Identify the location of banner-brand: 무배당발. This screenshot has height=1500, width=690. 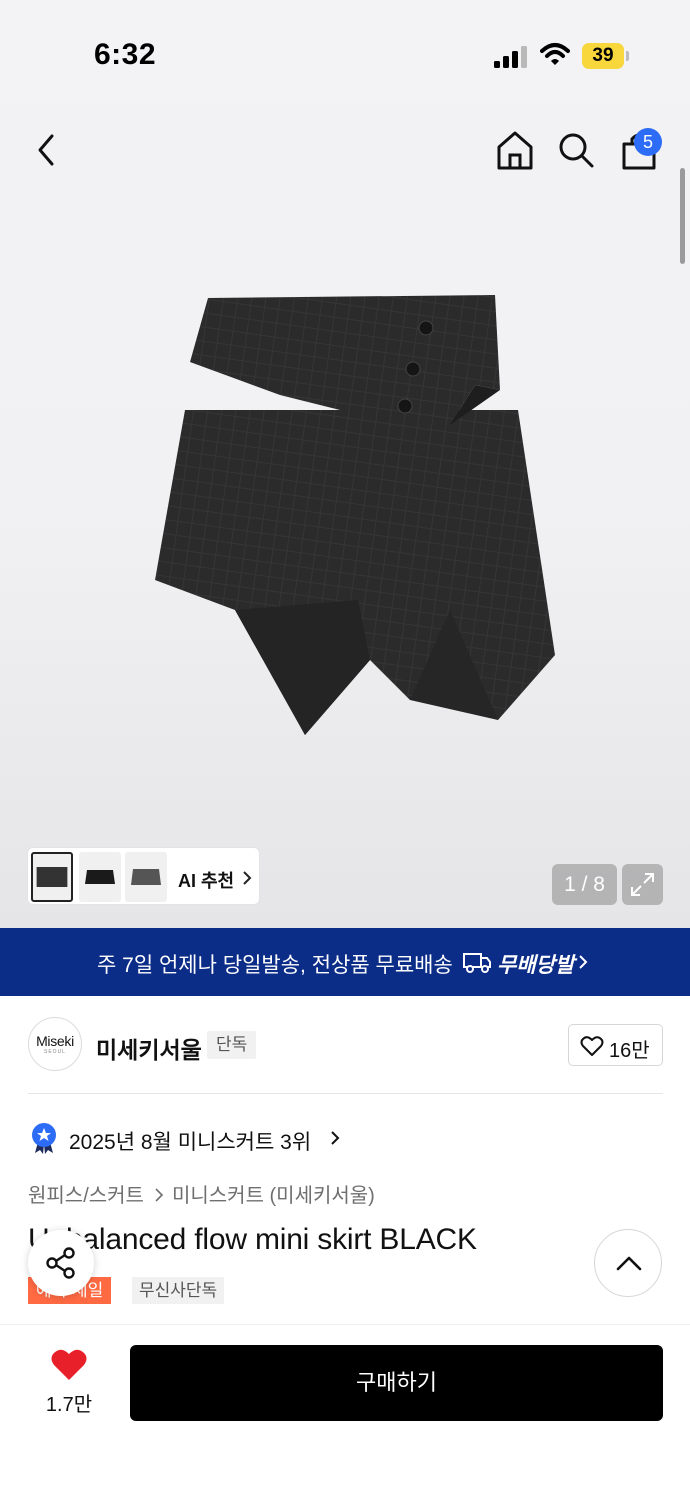
(536, 965).